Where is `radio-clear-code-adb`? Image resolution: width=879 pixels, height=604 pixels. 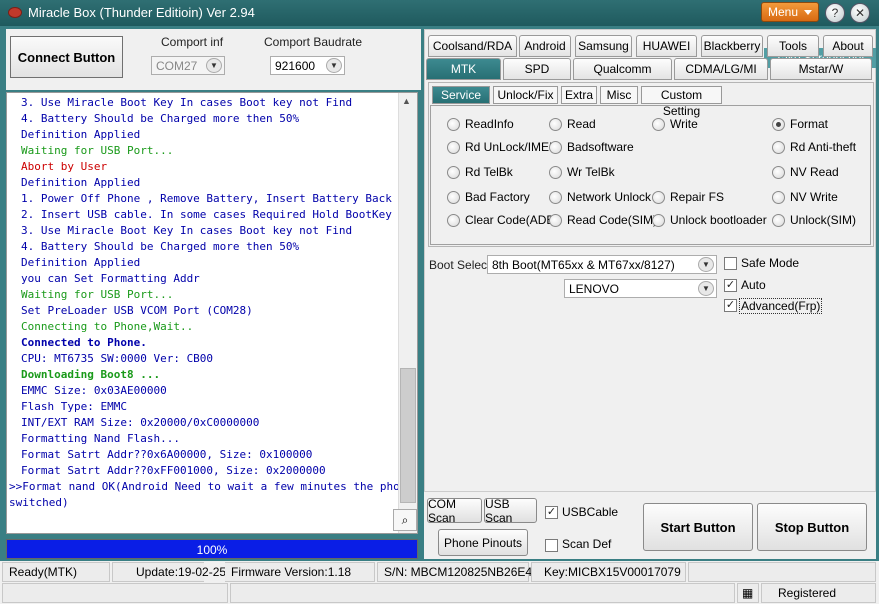 radio-clear-code-adb is located at coordinates (453, 220).